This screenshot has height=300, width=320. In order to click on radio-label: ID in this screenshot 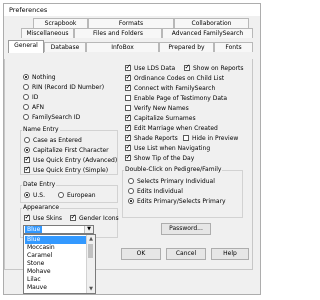, I will do `click(35, 97)`.